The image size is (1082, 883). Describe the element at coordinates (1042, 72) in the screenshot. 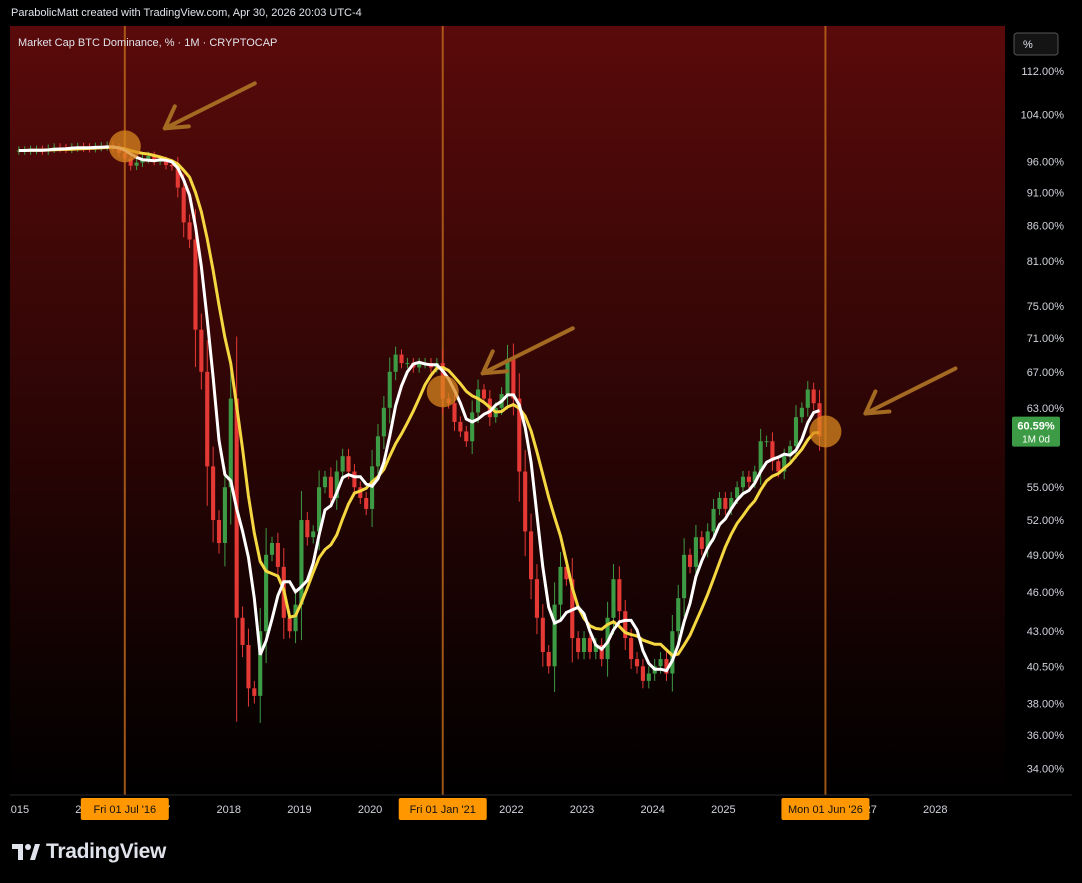

I see `y-tick-label: 112.00%` at that location.